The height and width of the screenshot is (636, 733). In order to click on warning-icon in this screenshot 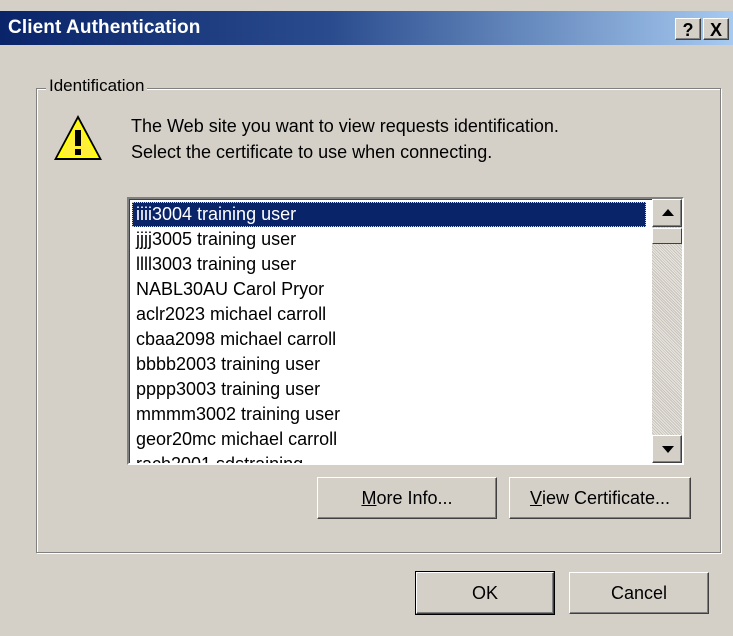, I will do `click(78, 137)`.